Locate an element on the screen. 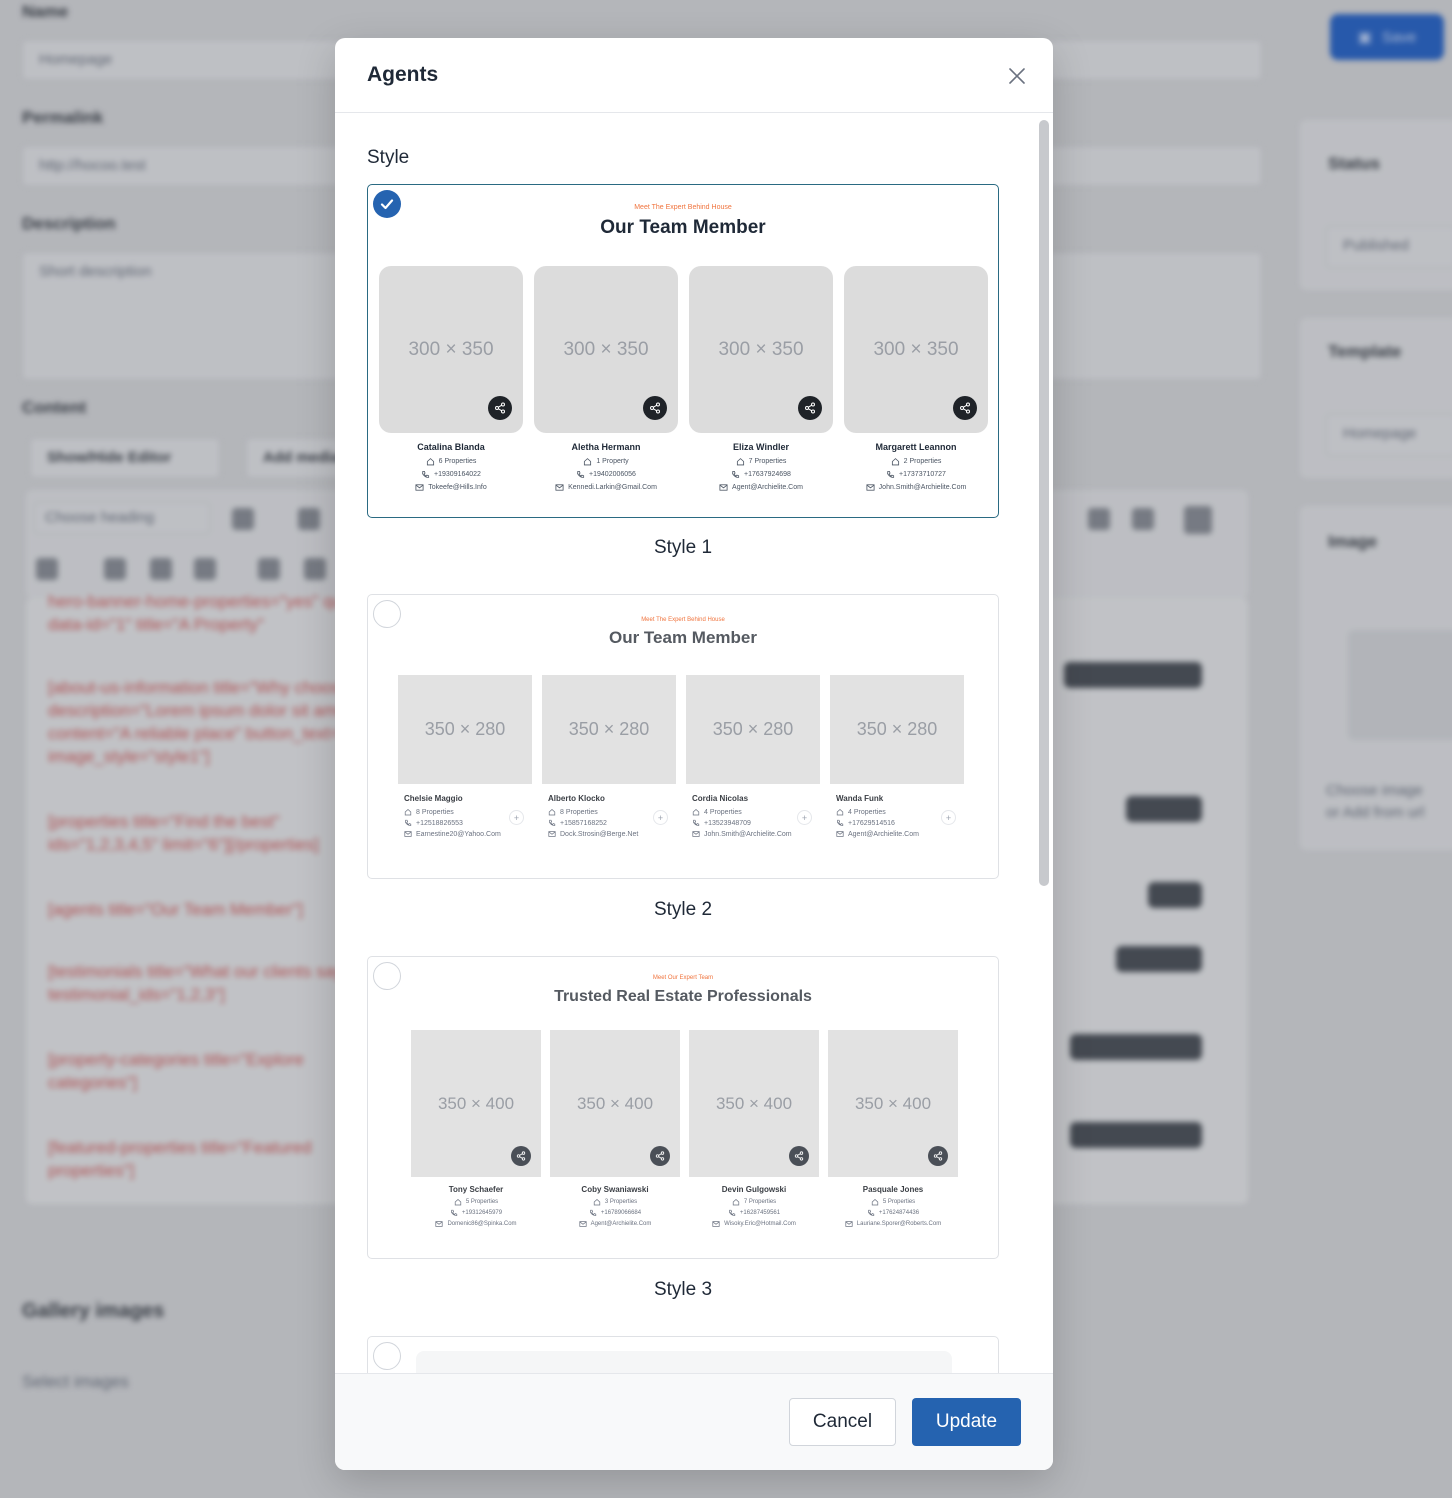 This screenshot has width=1452, height=1498. agent-email: Kennedi.Larkin@Gmail.Com is located at coordinates (606, 487).